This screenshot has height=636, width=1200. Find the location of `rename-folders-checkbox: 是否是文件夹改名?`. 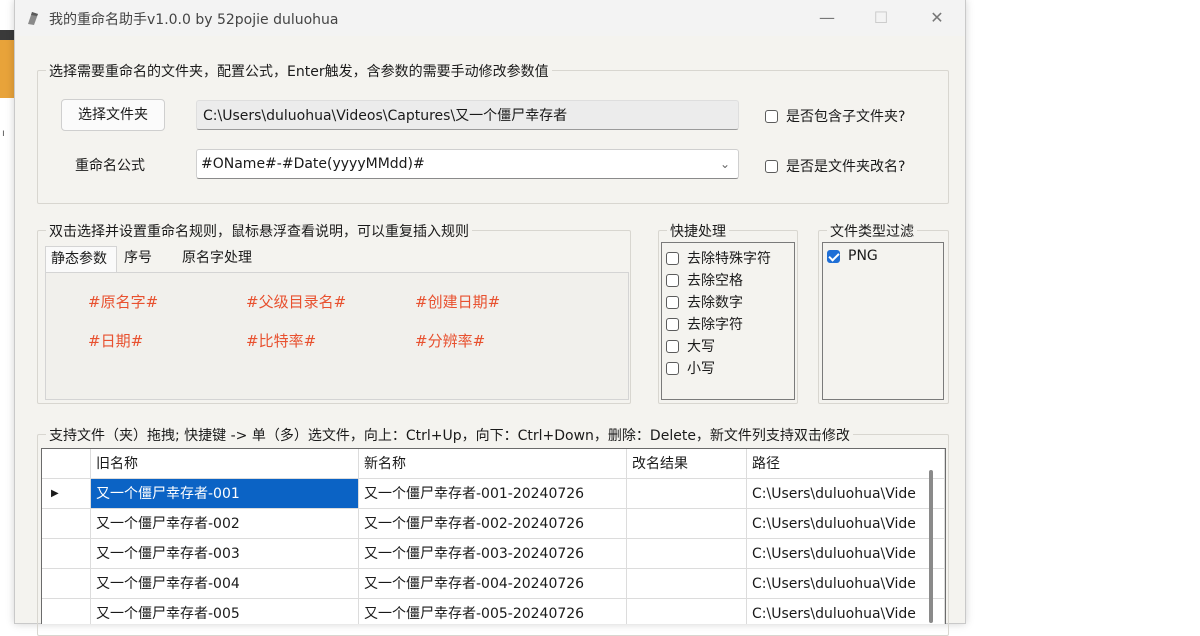

rename-folders-checkbox: 是否是文件夹改名? is located at coordinates (835, 166).